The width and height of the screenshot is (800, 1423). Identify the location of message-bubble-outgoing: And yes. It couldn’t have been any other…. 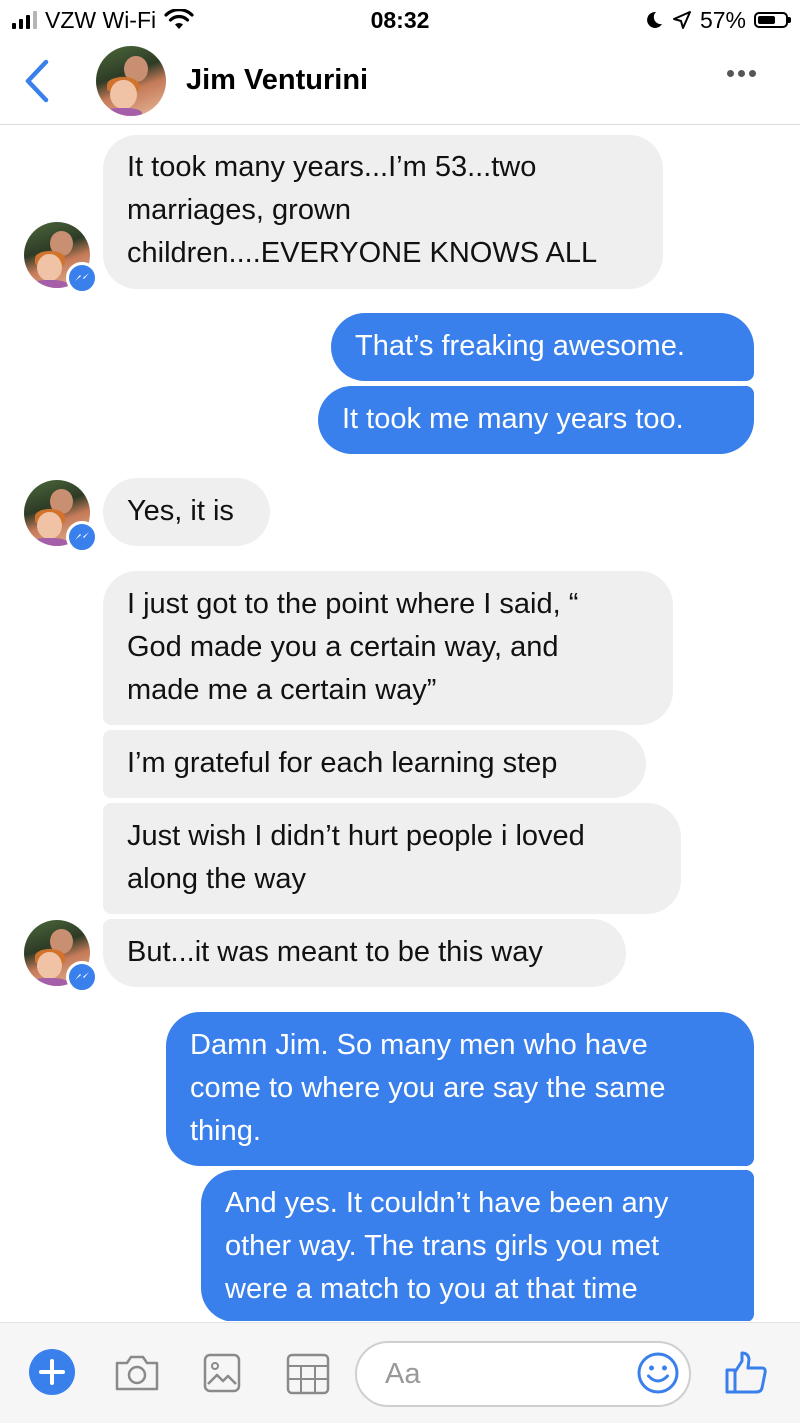
(477, 1245).